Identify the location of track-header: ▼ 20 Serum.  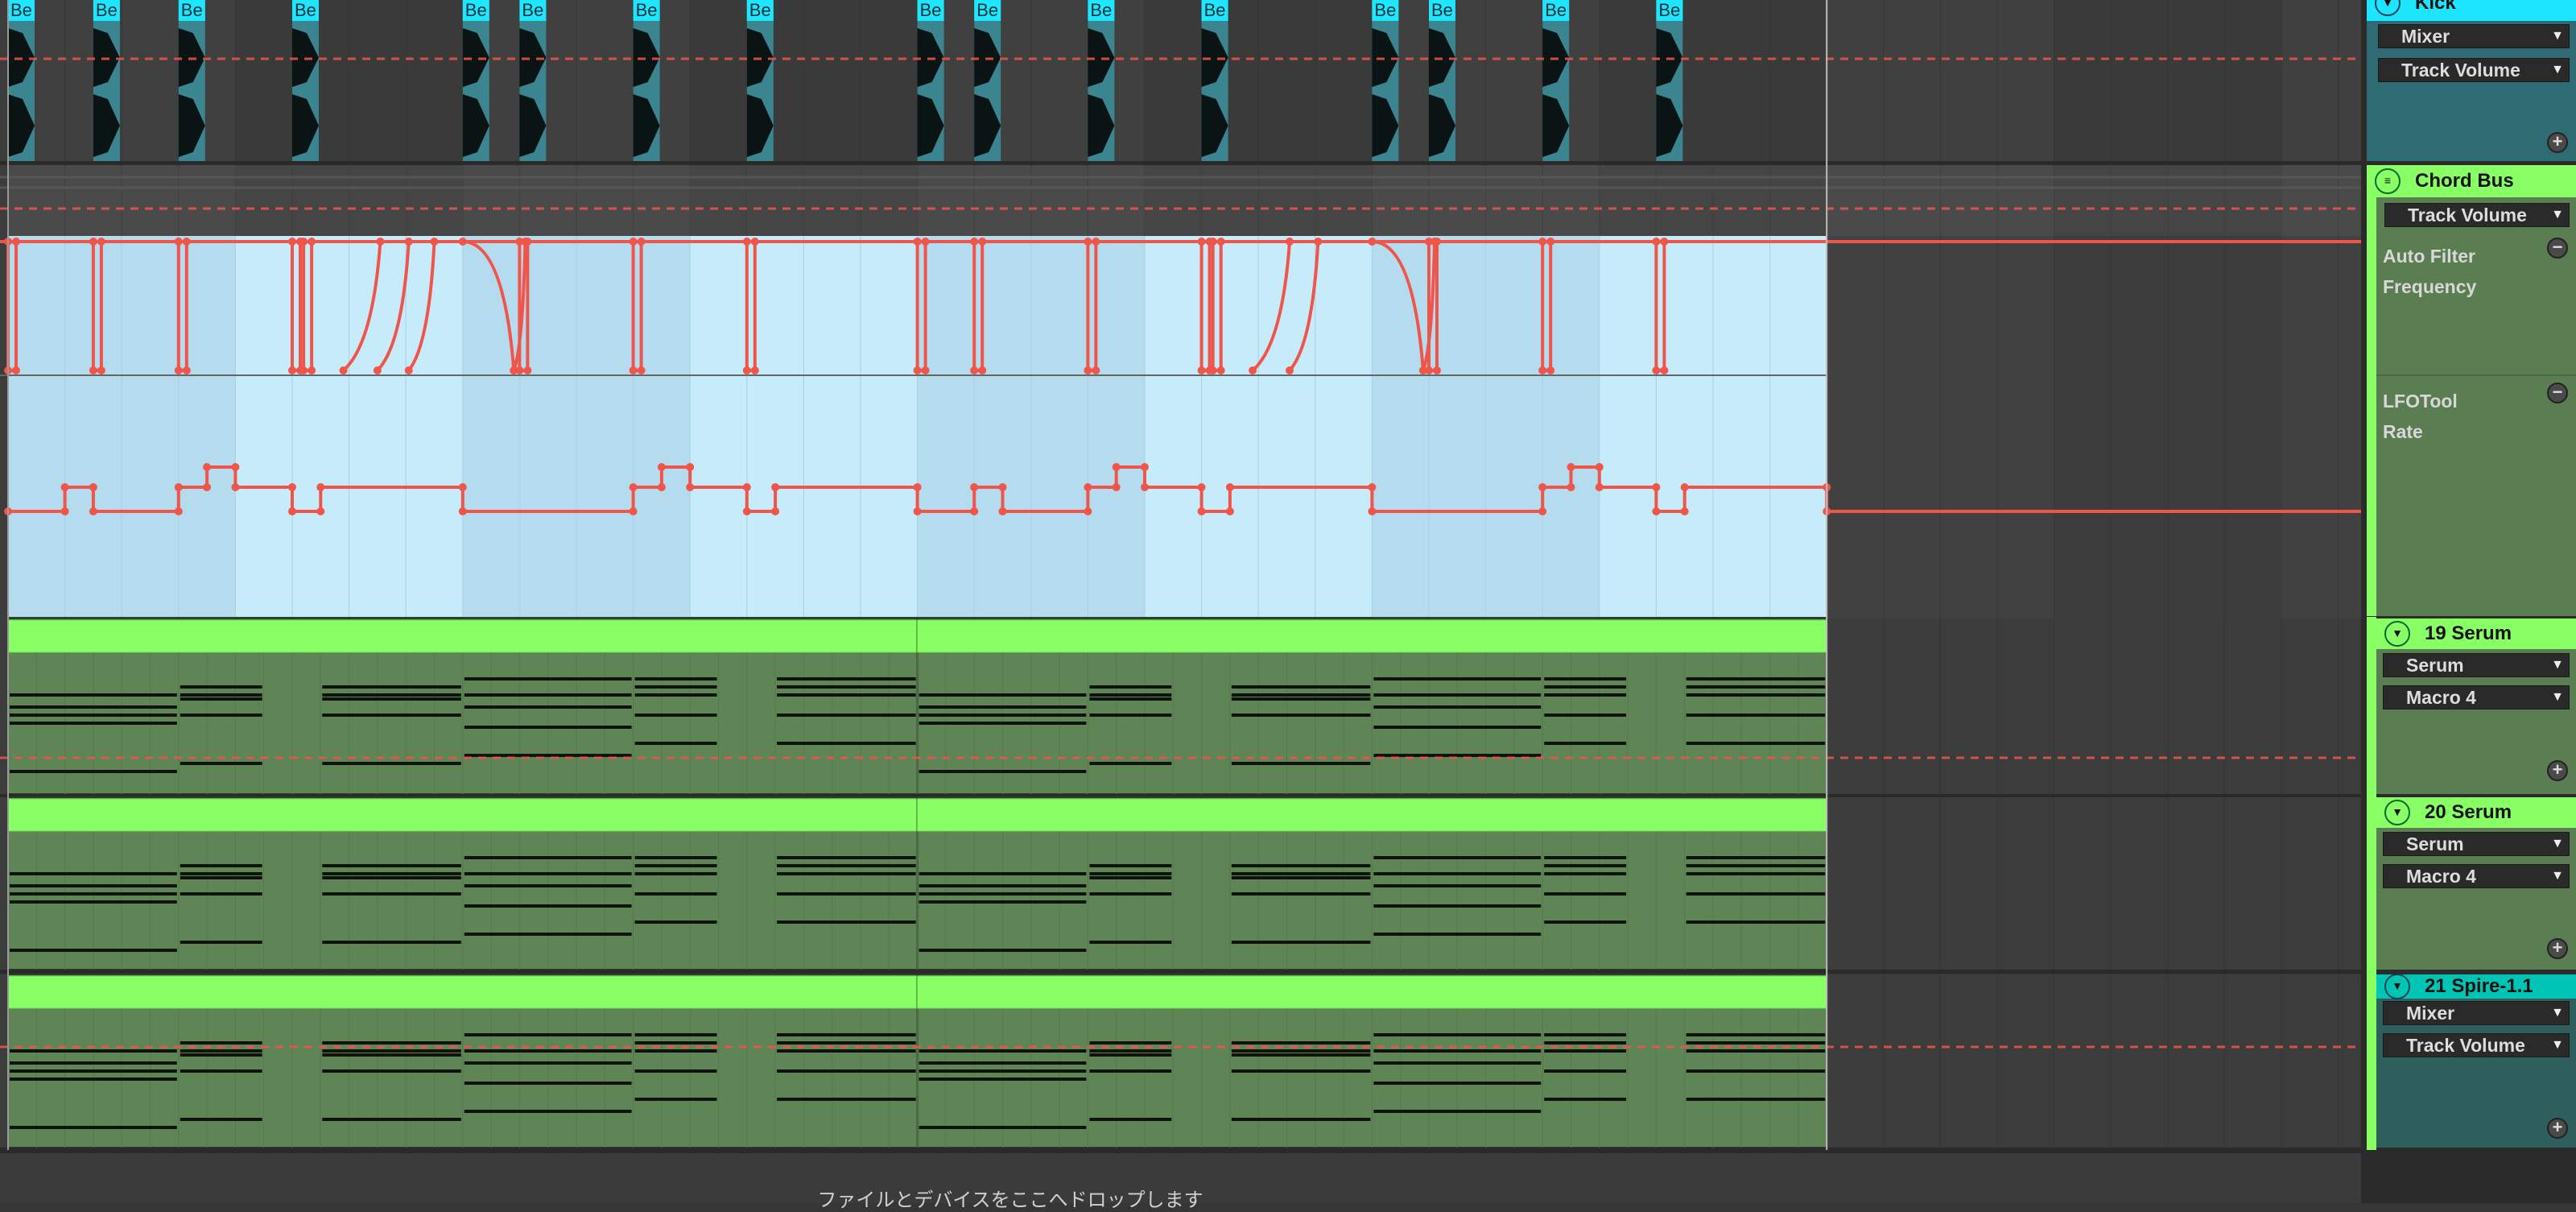
(2476, 812).